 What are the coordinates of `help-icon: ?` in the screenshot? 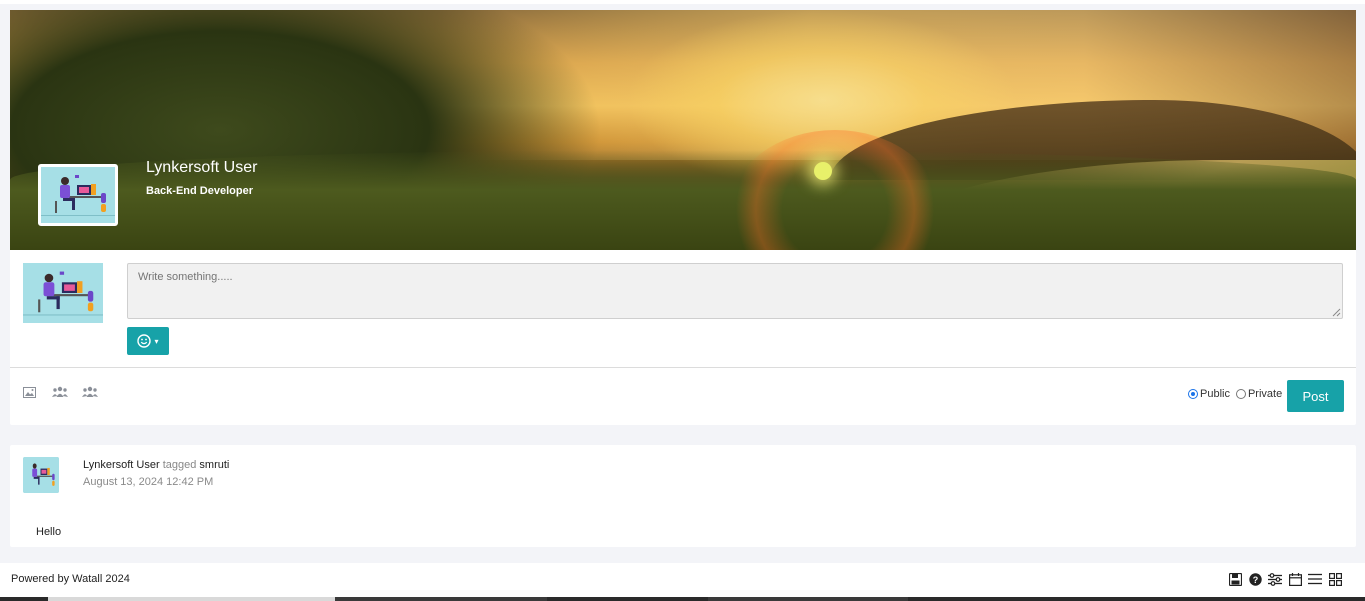 It's located at (1255, 579).